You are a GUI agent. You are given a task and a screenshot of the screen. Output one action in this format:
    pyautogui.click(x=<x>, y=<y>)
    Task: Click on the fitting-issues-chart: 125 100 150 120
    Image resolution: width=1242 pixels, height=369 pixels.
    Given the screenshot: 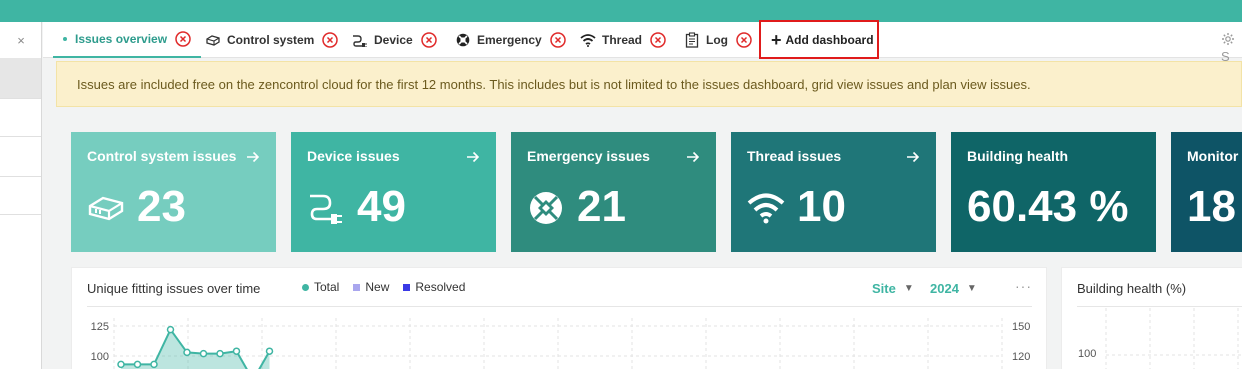 What is the action you would take?
    pyautogui.click(x=560, y=343)
    